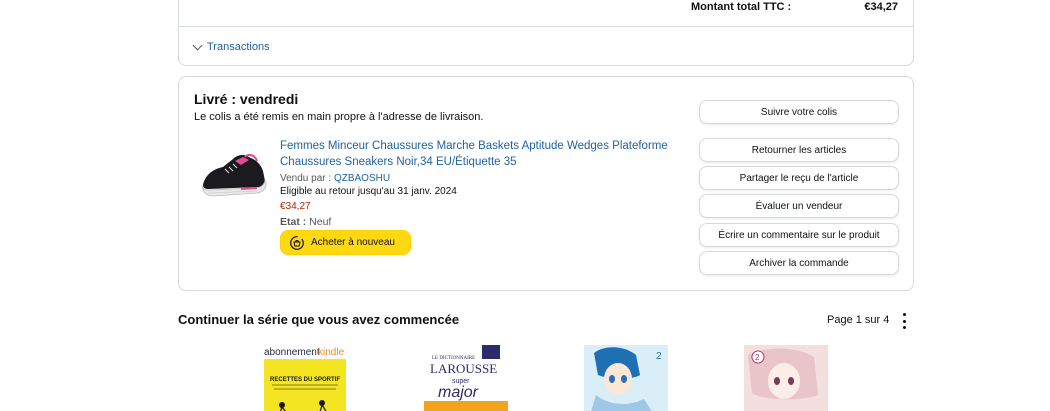  I want to click on rate-seller-button: Évaluer un vendeur, so click(799, 206).